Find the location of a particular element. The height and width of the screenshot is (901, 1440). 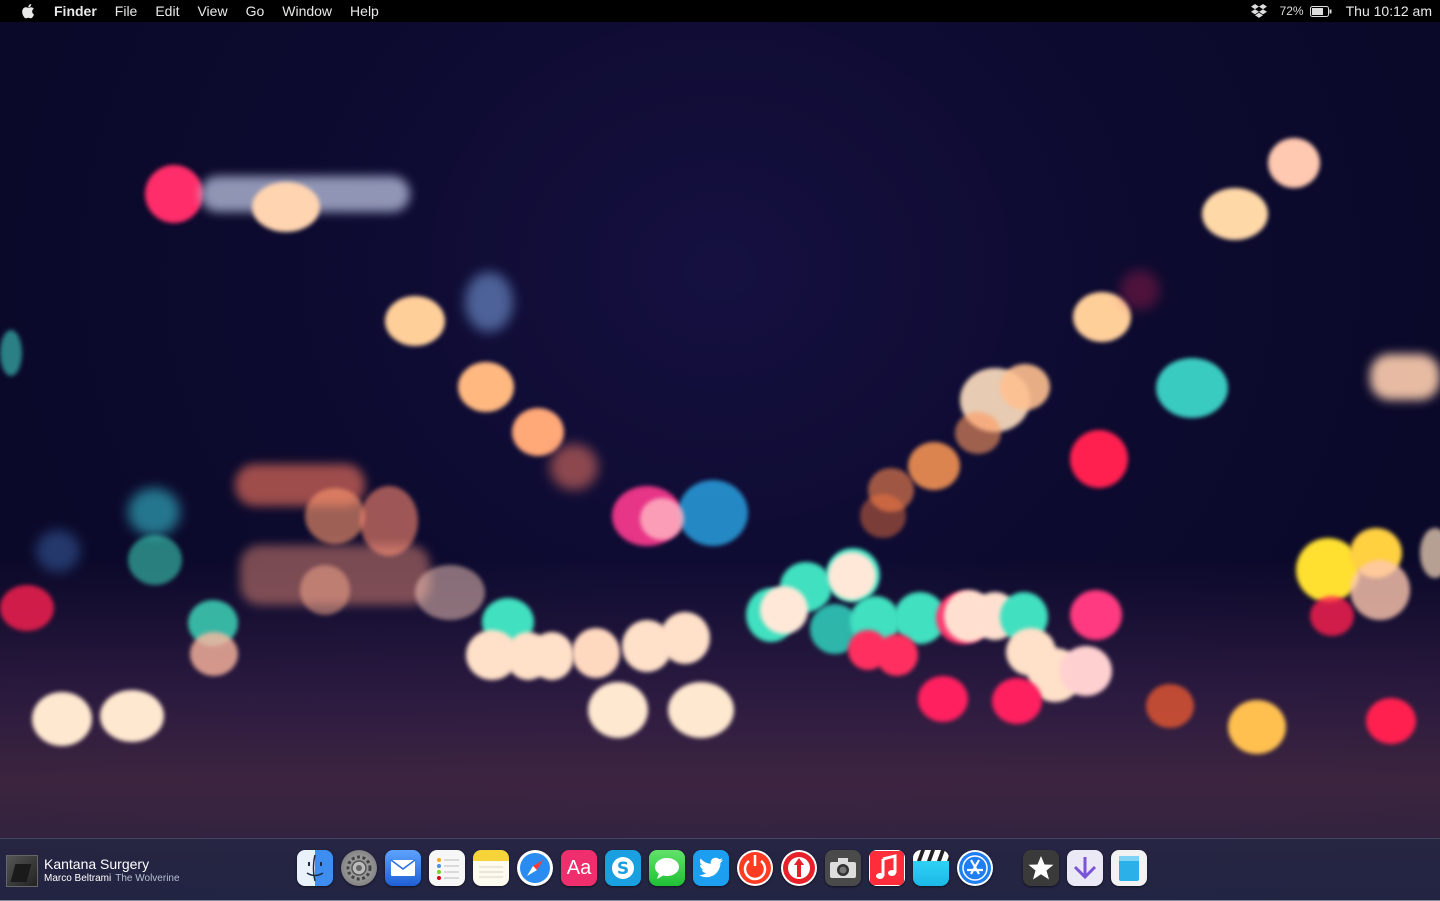

music-note-icon is located at coordinates (887, 868).